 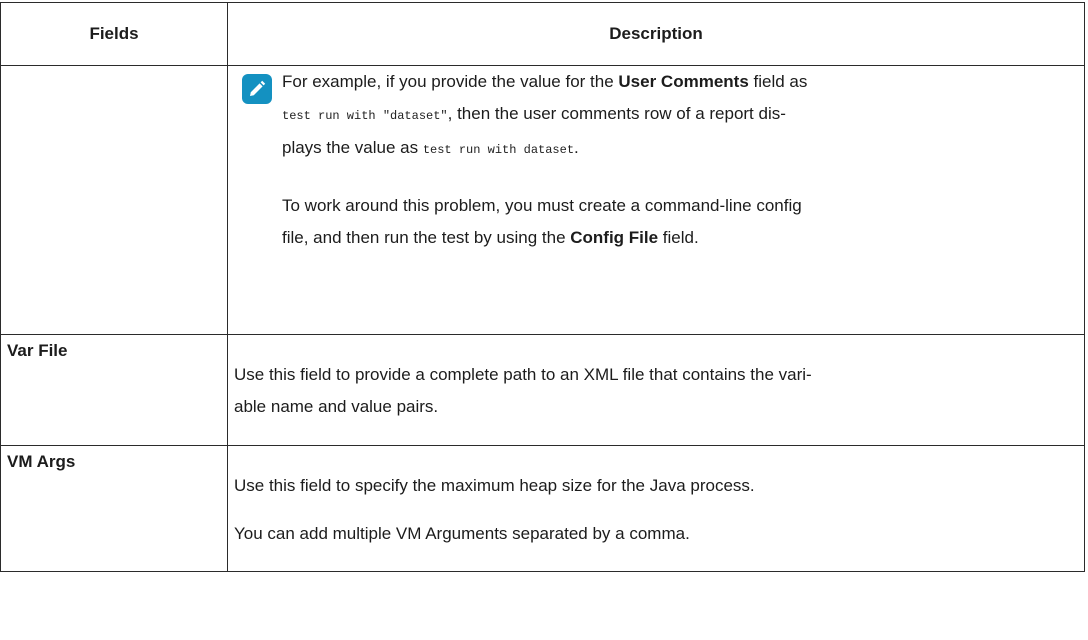 What do you see at coordinates (114, 390) in the screenshot?
I see `field-name-var-file: Var File` at bounding box center [114, 390].